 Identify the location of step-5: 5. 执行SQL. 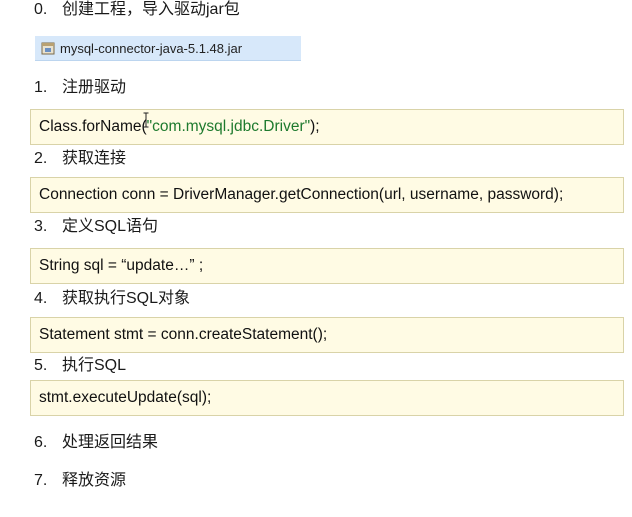
(80, 366).